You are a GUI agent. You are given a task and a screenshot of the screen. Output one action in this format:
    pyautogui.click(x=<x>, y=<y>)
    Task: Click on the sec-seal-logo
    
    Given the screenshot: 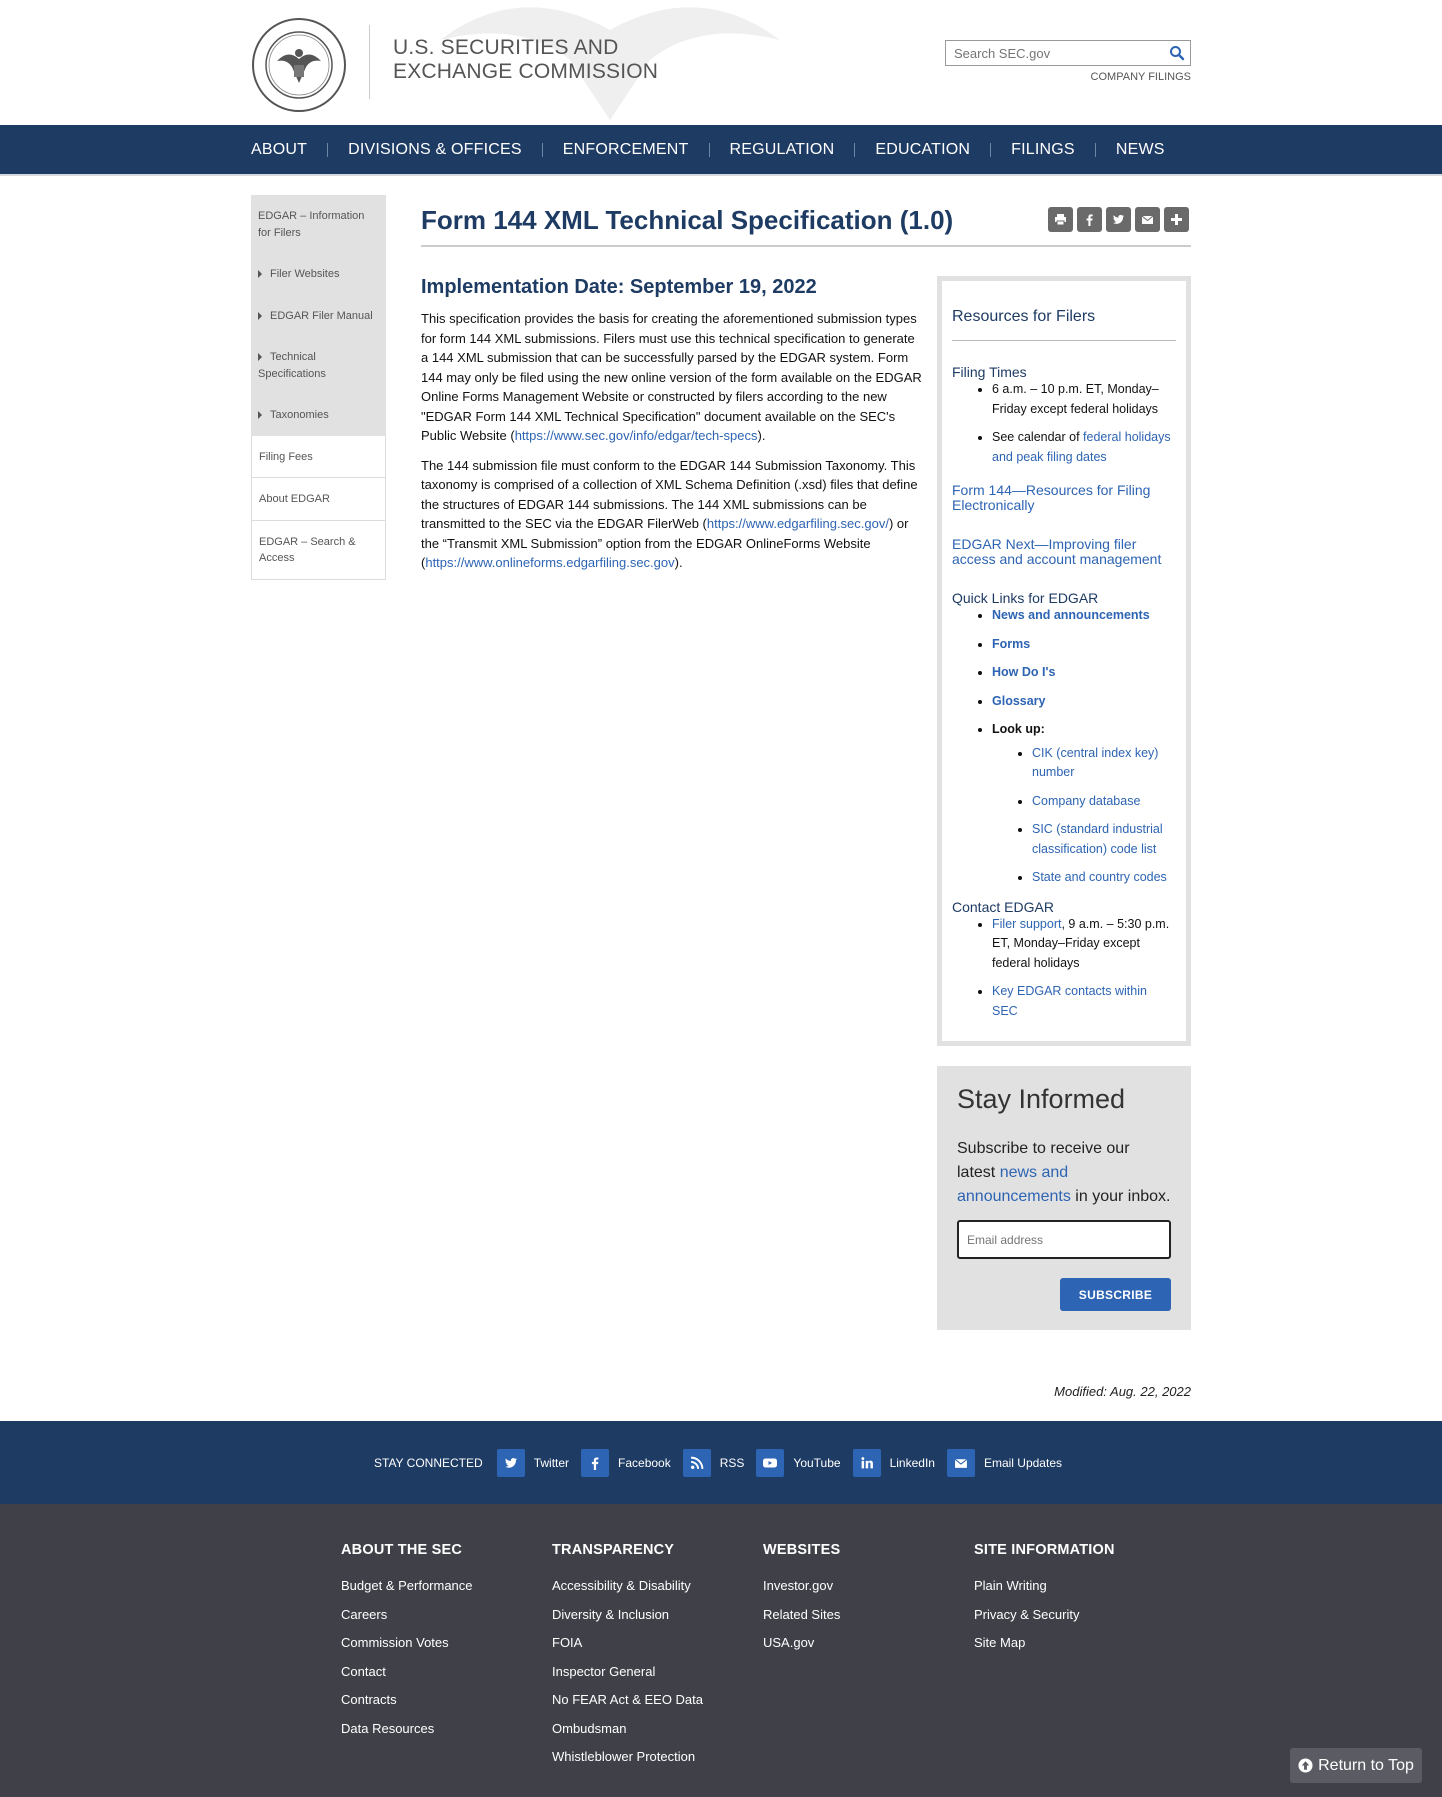 What is the action you would take?
    pyautogui.click(x=299, y=65)
    